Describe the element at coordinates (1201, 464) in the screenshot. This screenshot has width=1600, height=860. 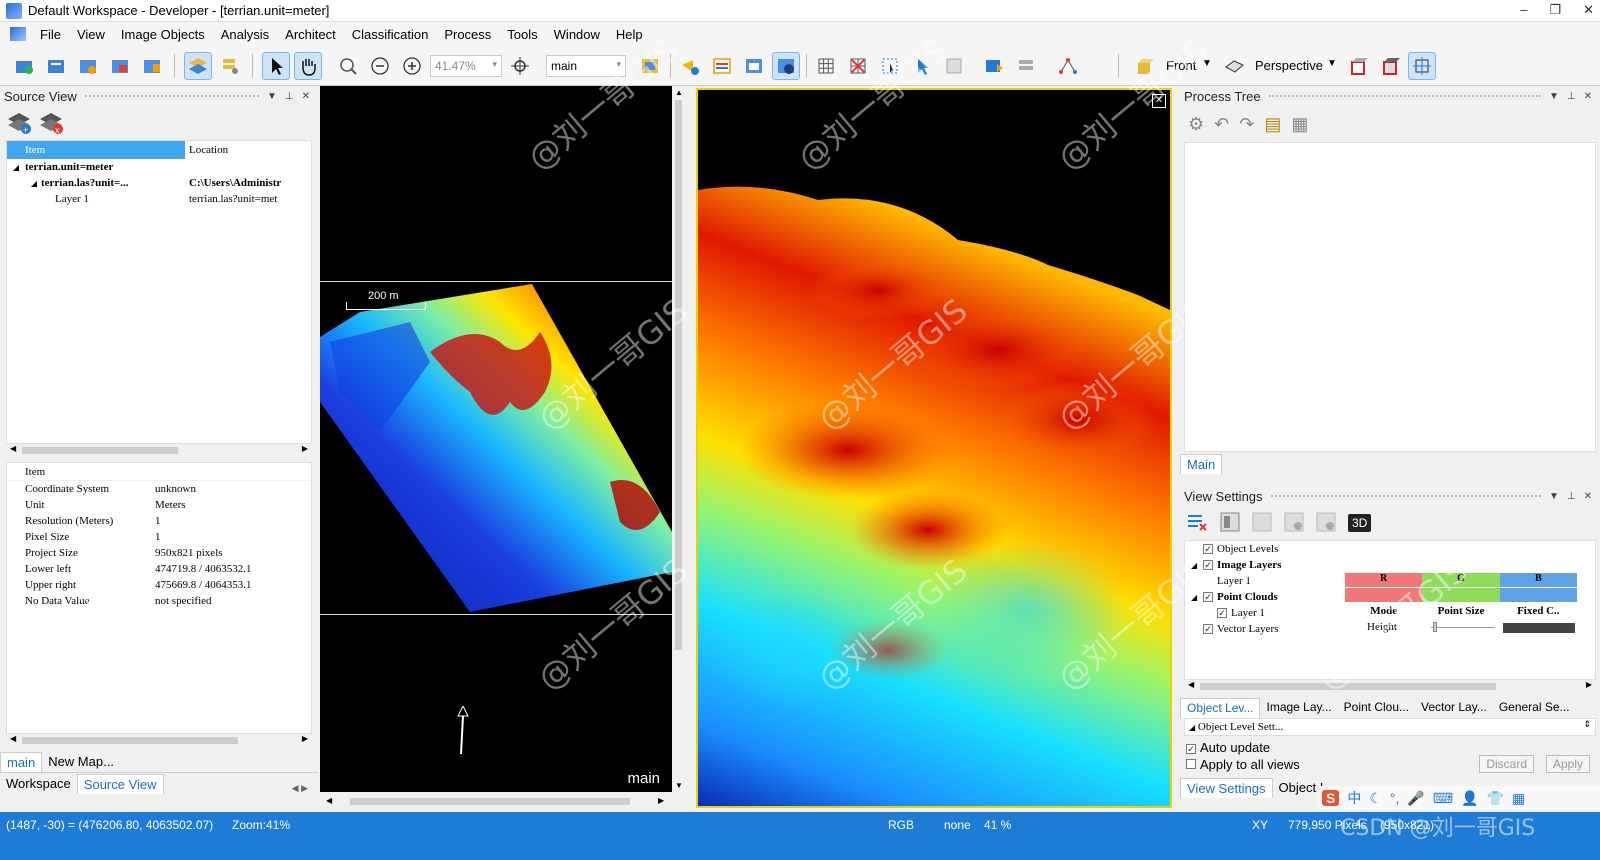
I see `tab-process-main: Main` at that location.